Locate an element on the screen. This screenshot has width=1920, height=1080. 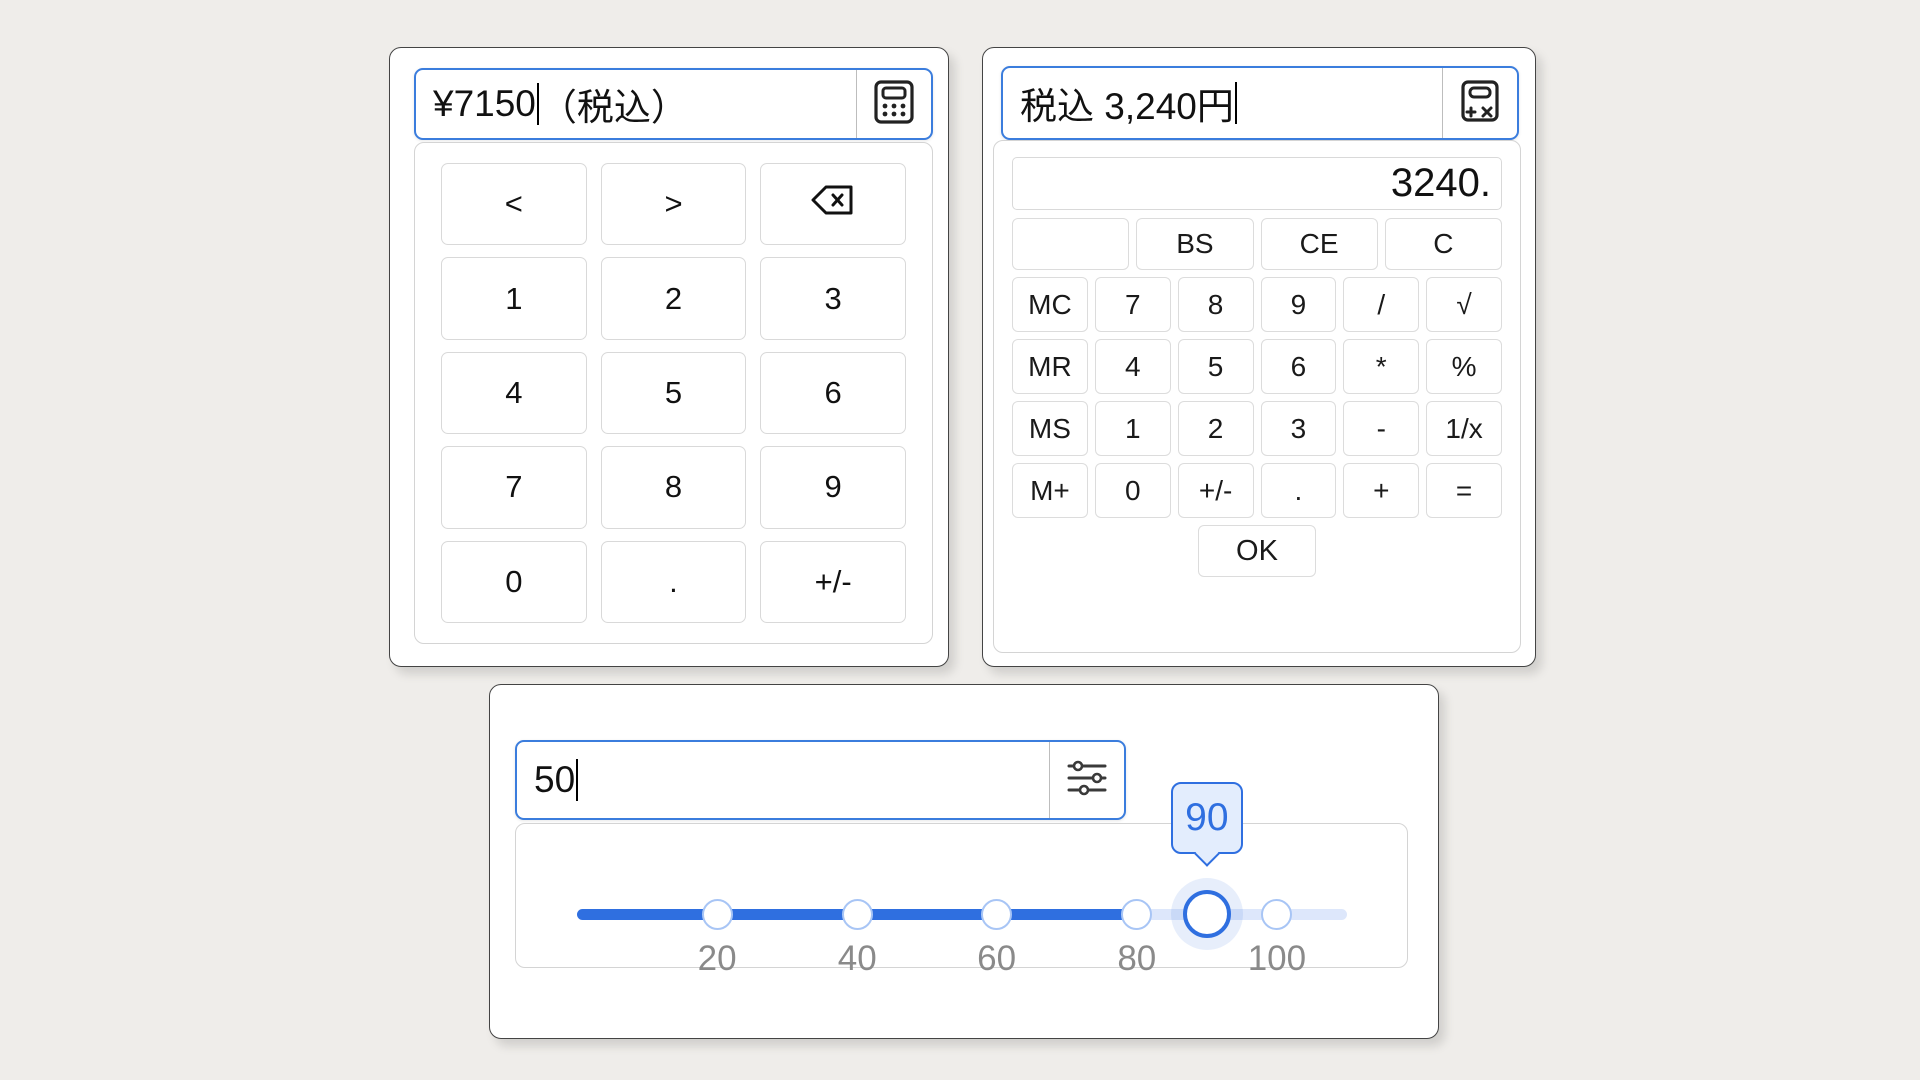
slider-input-text: 50 is located at coordinates (783, 780).